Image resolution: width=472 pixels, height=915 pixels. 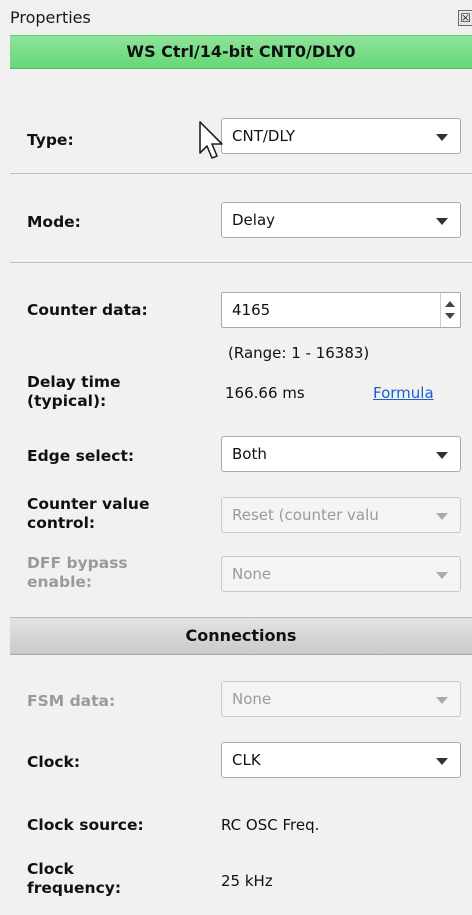 What do you see at coordinates (241, 52) in the screenshot?
I see `block-title: WS Ctrl/14-bit CNT0/DLY0` at bounding box center [241, 52].